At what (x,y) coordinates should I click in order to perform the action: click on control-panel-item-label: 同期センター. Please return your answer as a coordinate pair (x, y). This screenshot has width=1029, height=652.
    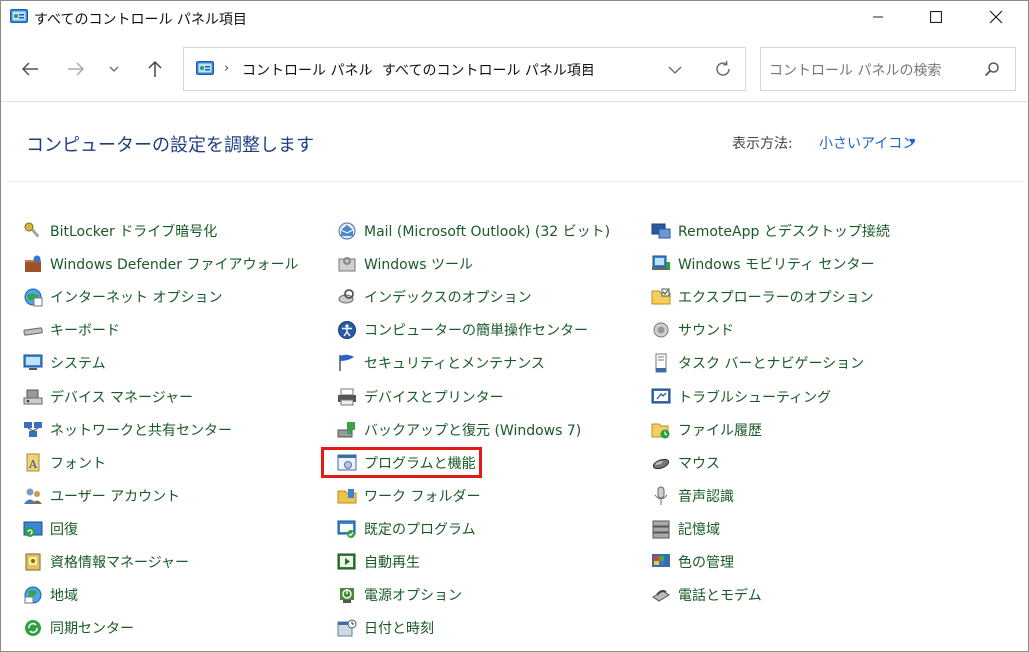
    Looking at the image, I should click on (92, 629).